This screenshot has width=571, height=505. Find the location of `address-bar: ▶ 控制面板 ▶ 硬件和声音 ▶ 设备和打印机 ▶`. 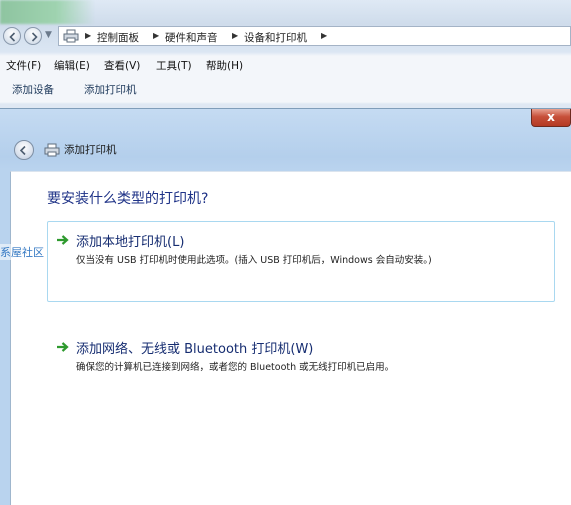

address-bar: ▶ 控制面板 ▶ 硬件和声音 ▶ 设备和打印机 ▶ is located at coordinates (314, 36).